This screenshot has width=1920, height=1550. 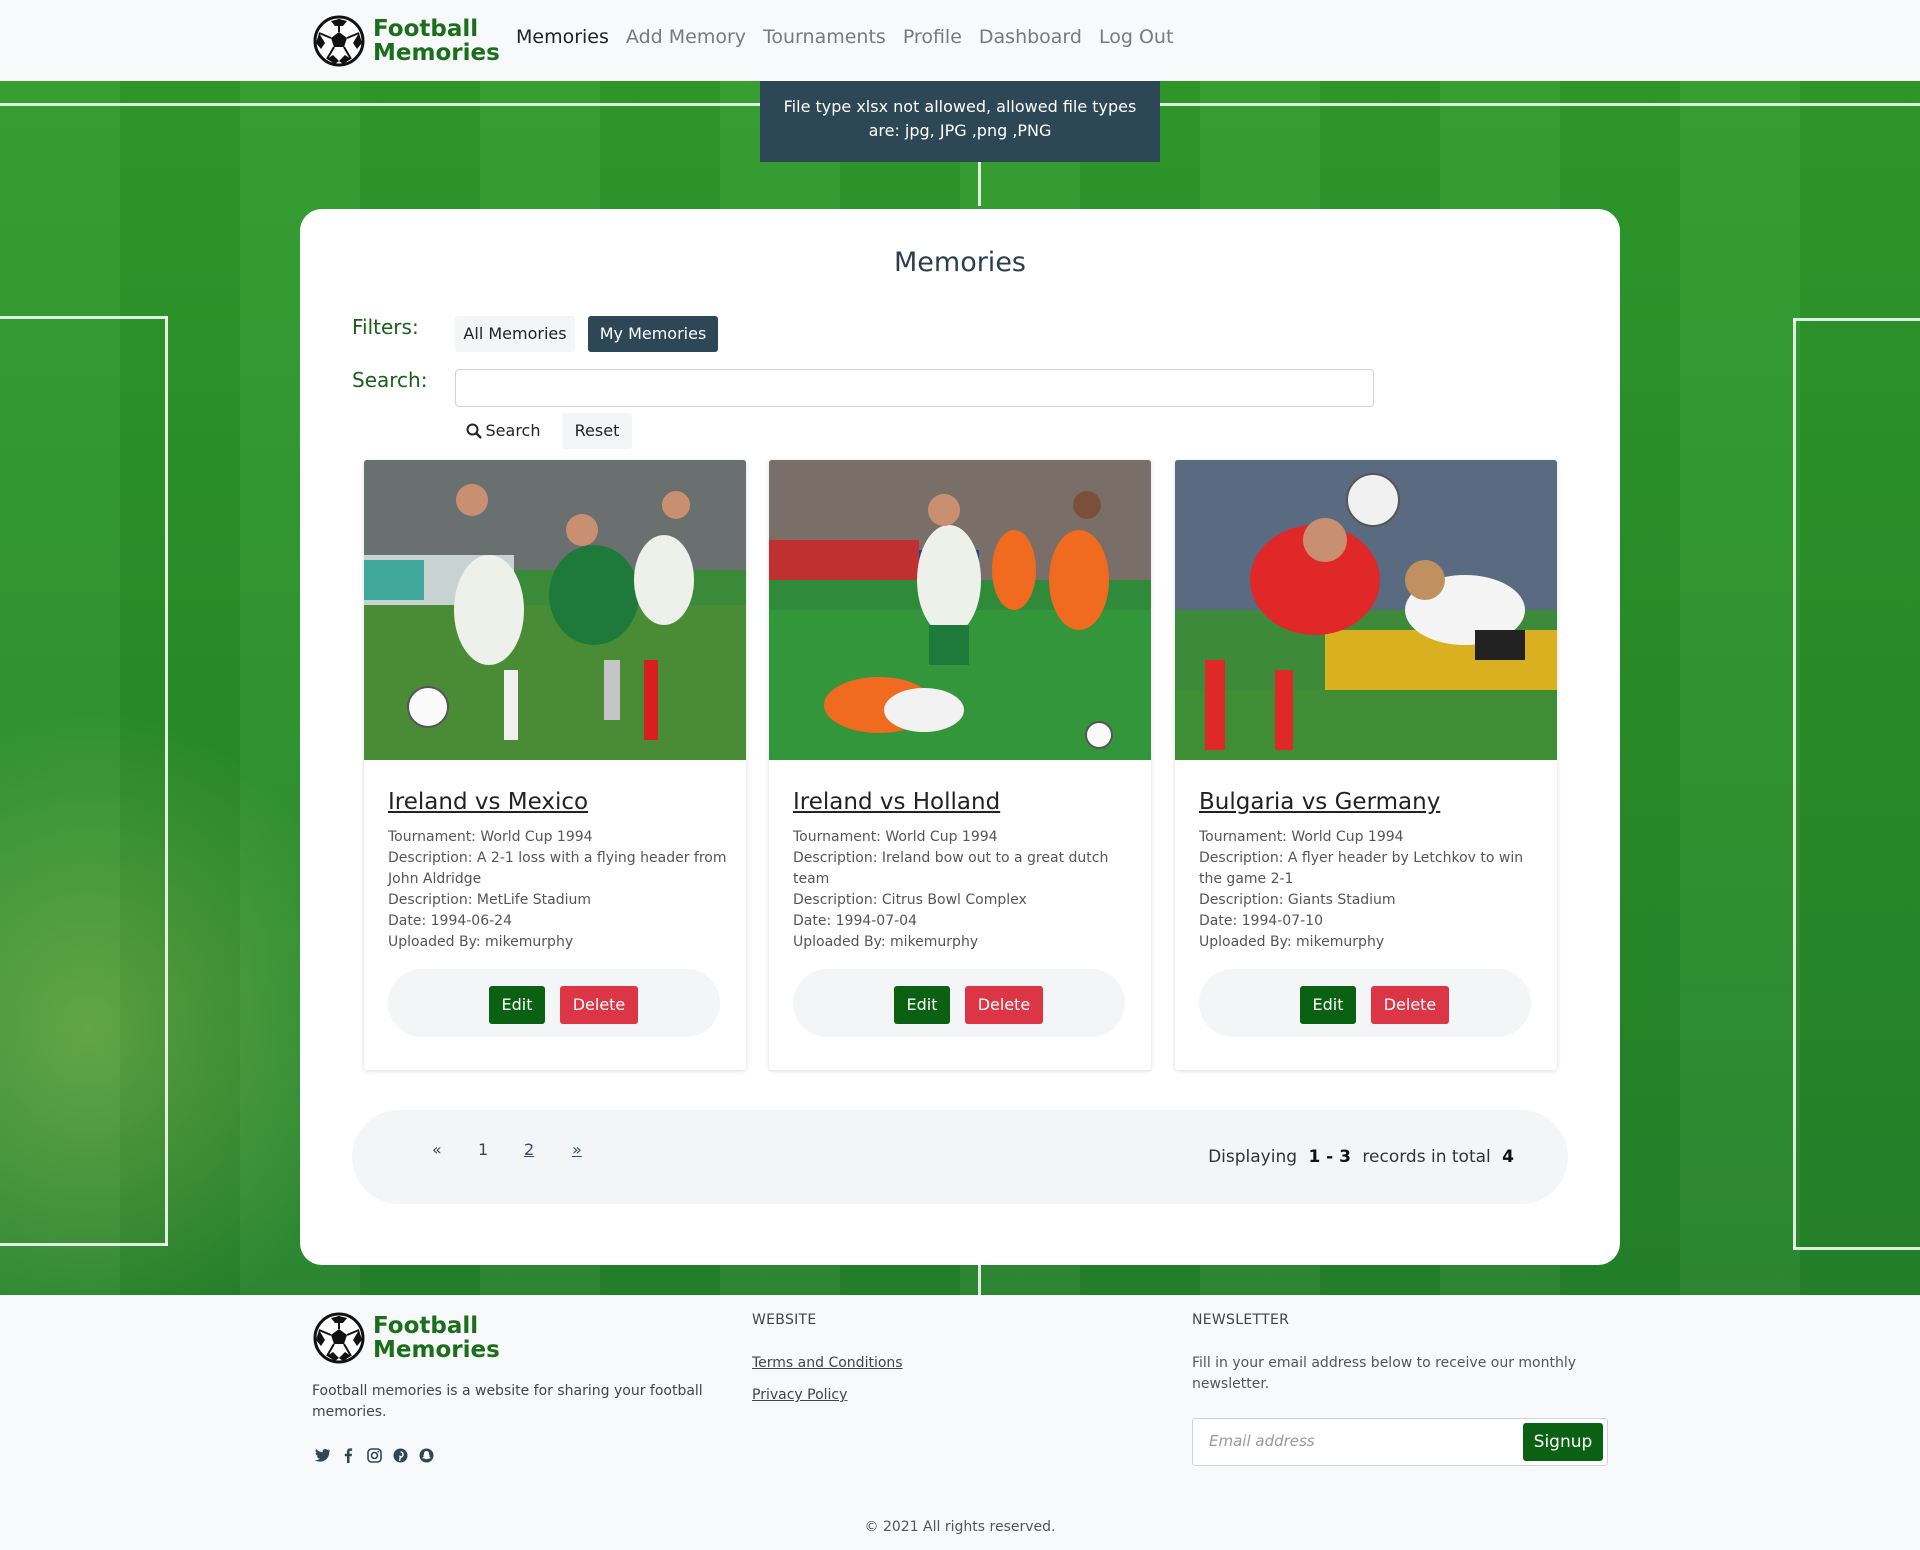 I want to click on newsletter-heading: NEWSLETTER, so click(x=1241, y=1320).